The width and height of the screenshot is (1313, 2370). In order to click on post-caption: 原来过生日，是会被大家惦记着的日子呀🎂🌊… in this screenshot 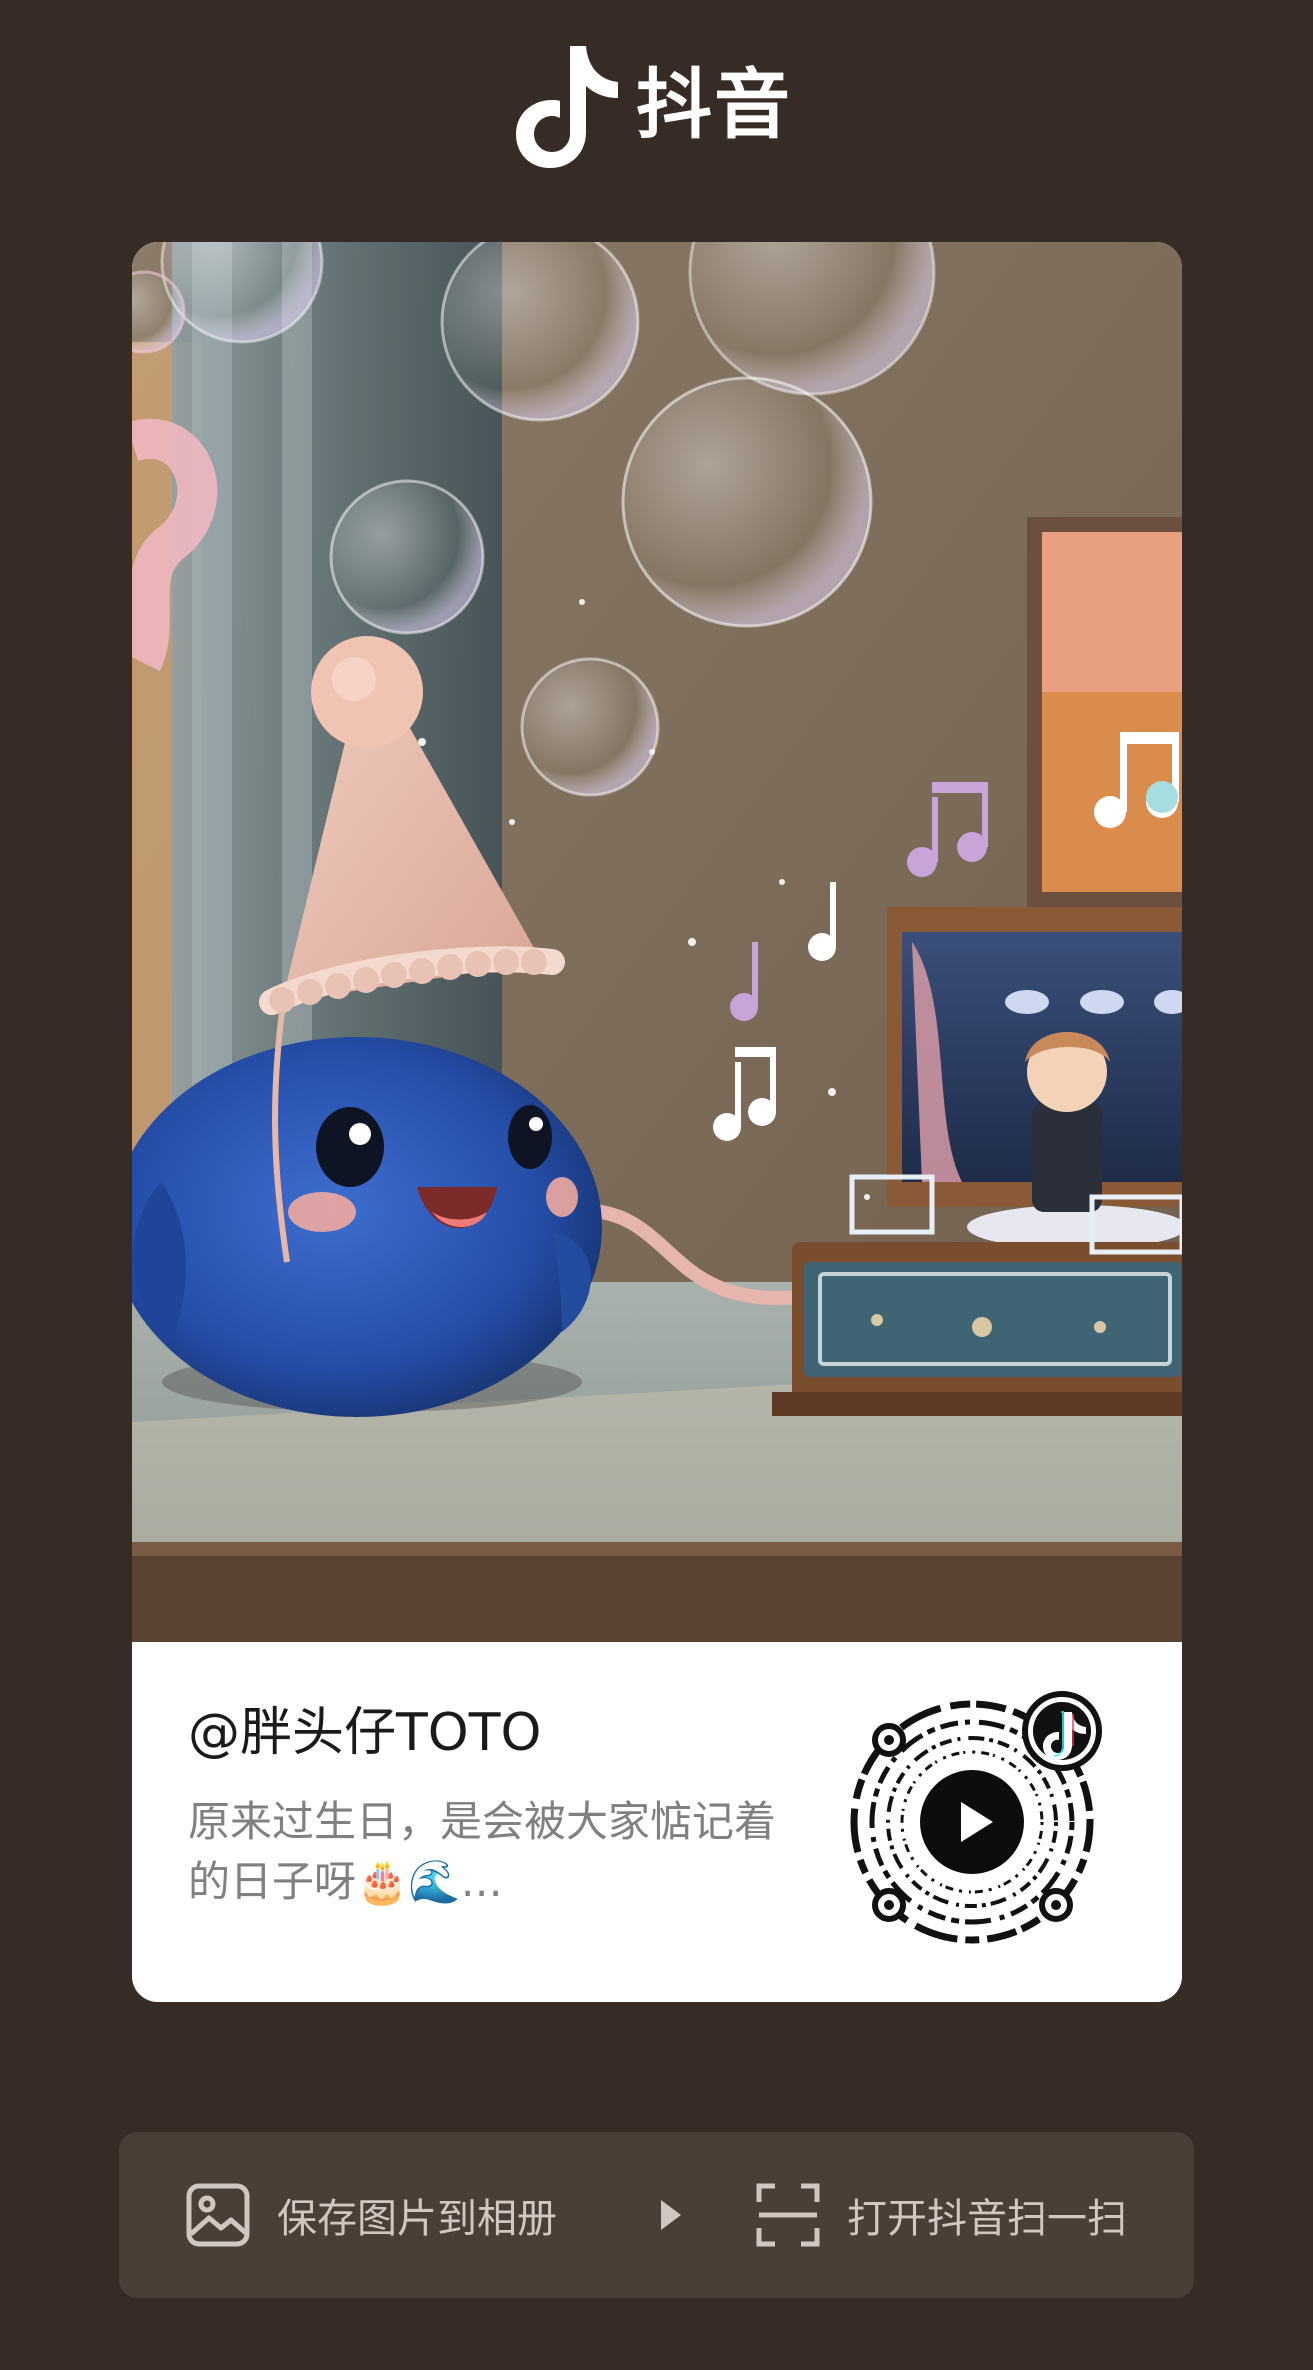, I will do `click(482, 1851)`.